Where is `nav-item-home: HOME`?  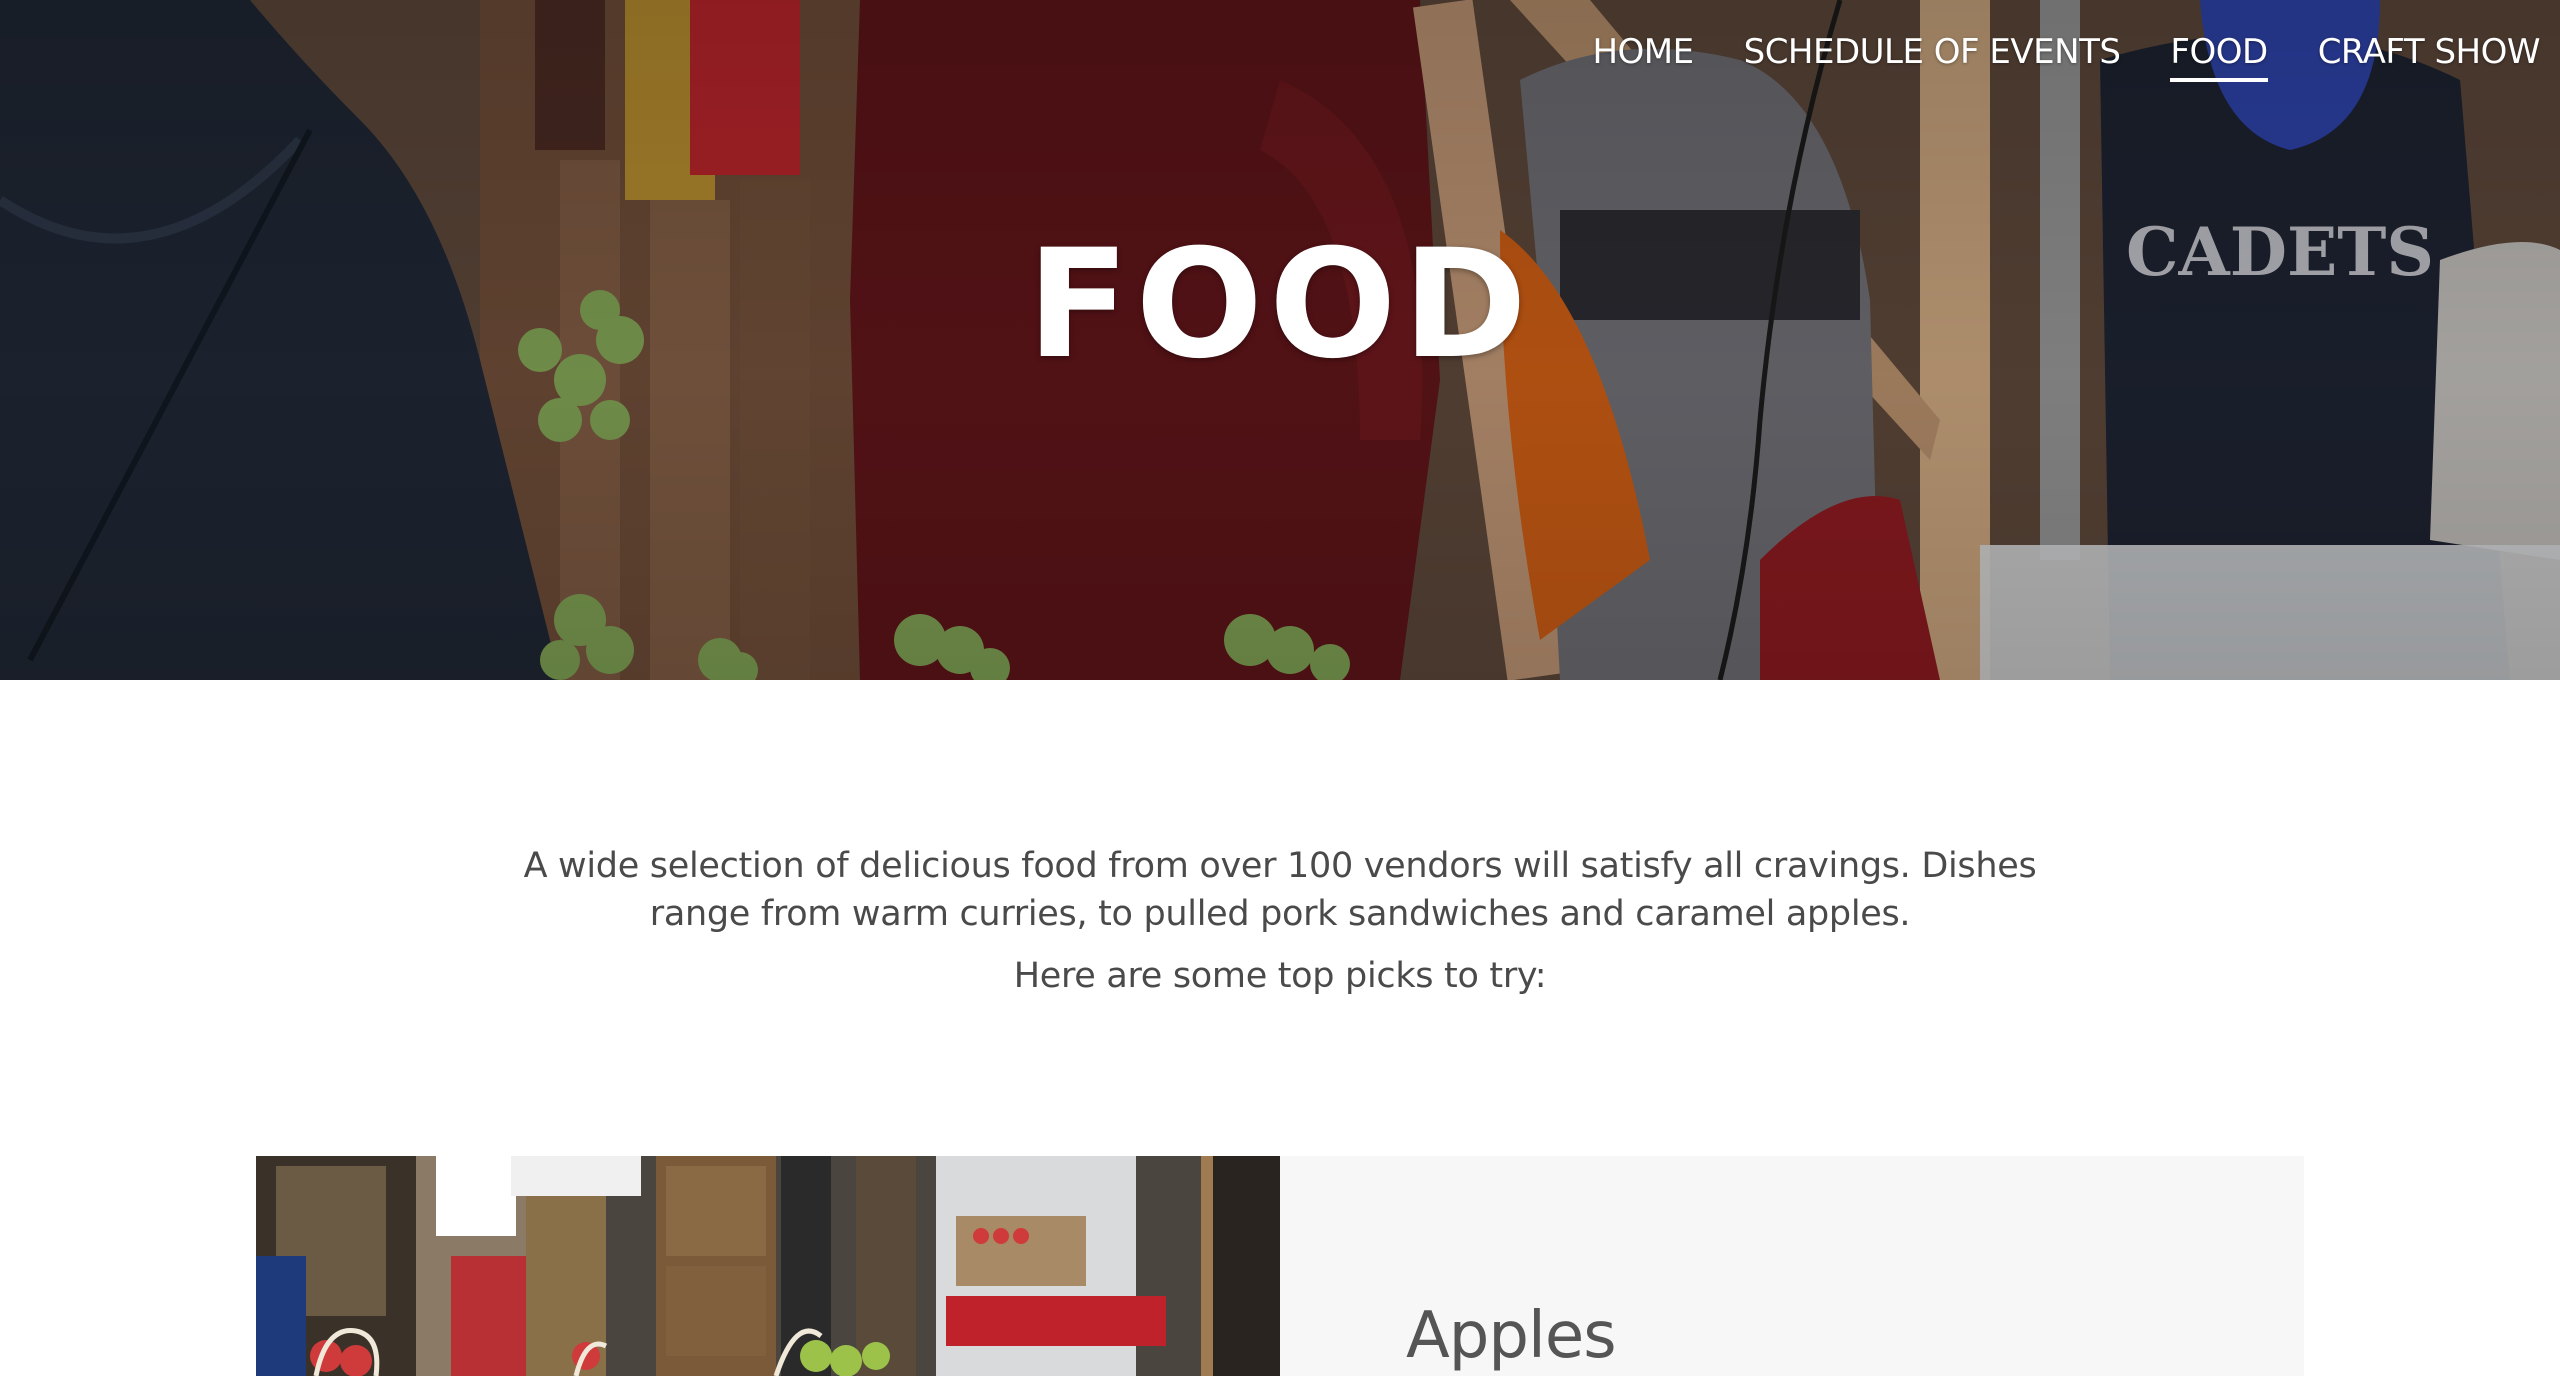 nav-item-home: HOME is located at coordinates (1643, 52).